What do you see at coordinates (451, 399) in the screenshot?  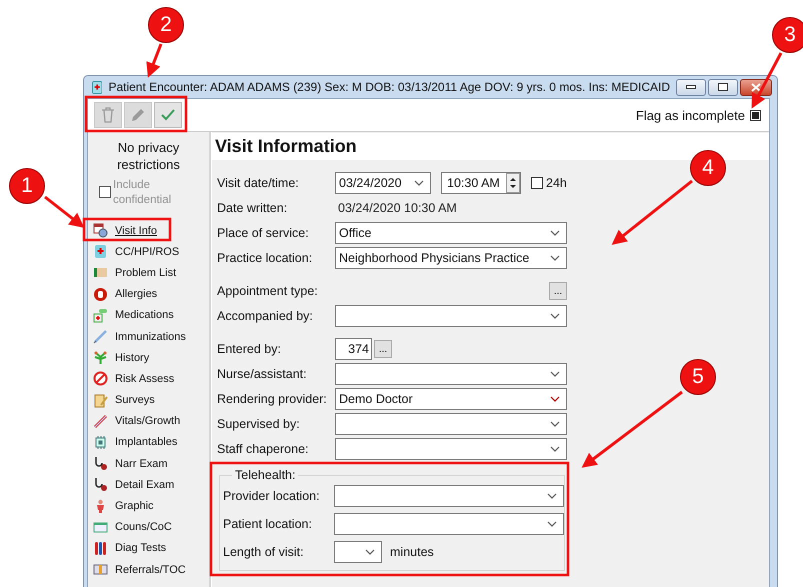 I see `dropdown: Demo Doctor` at bounding box center [451, 399].